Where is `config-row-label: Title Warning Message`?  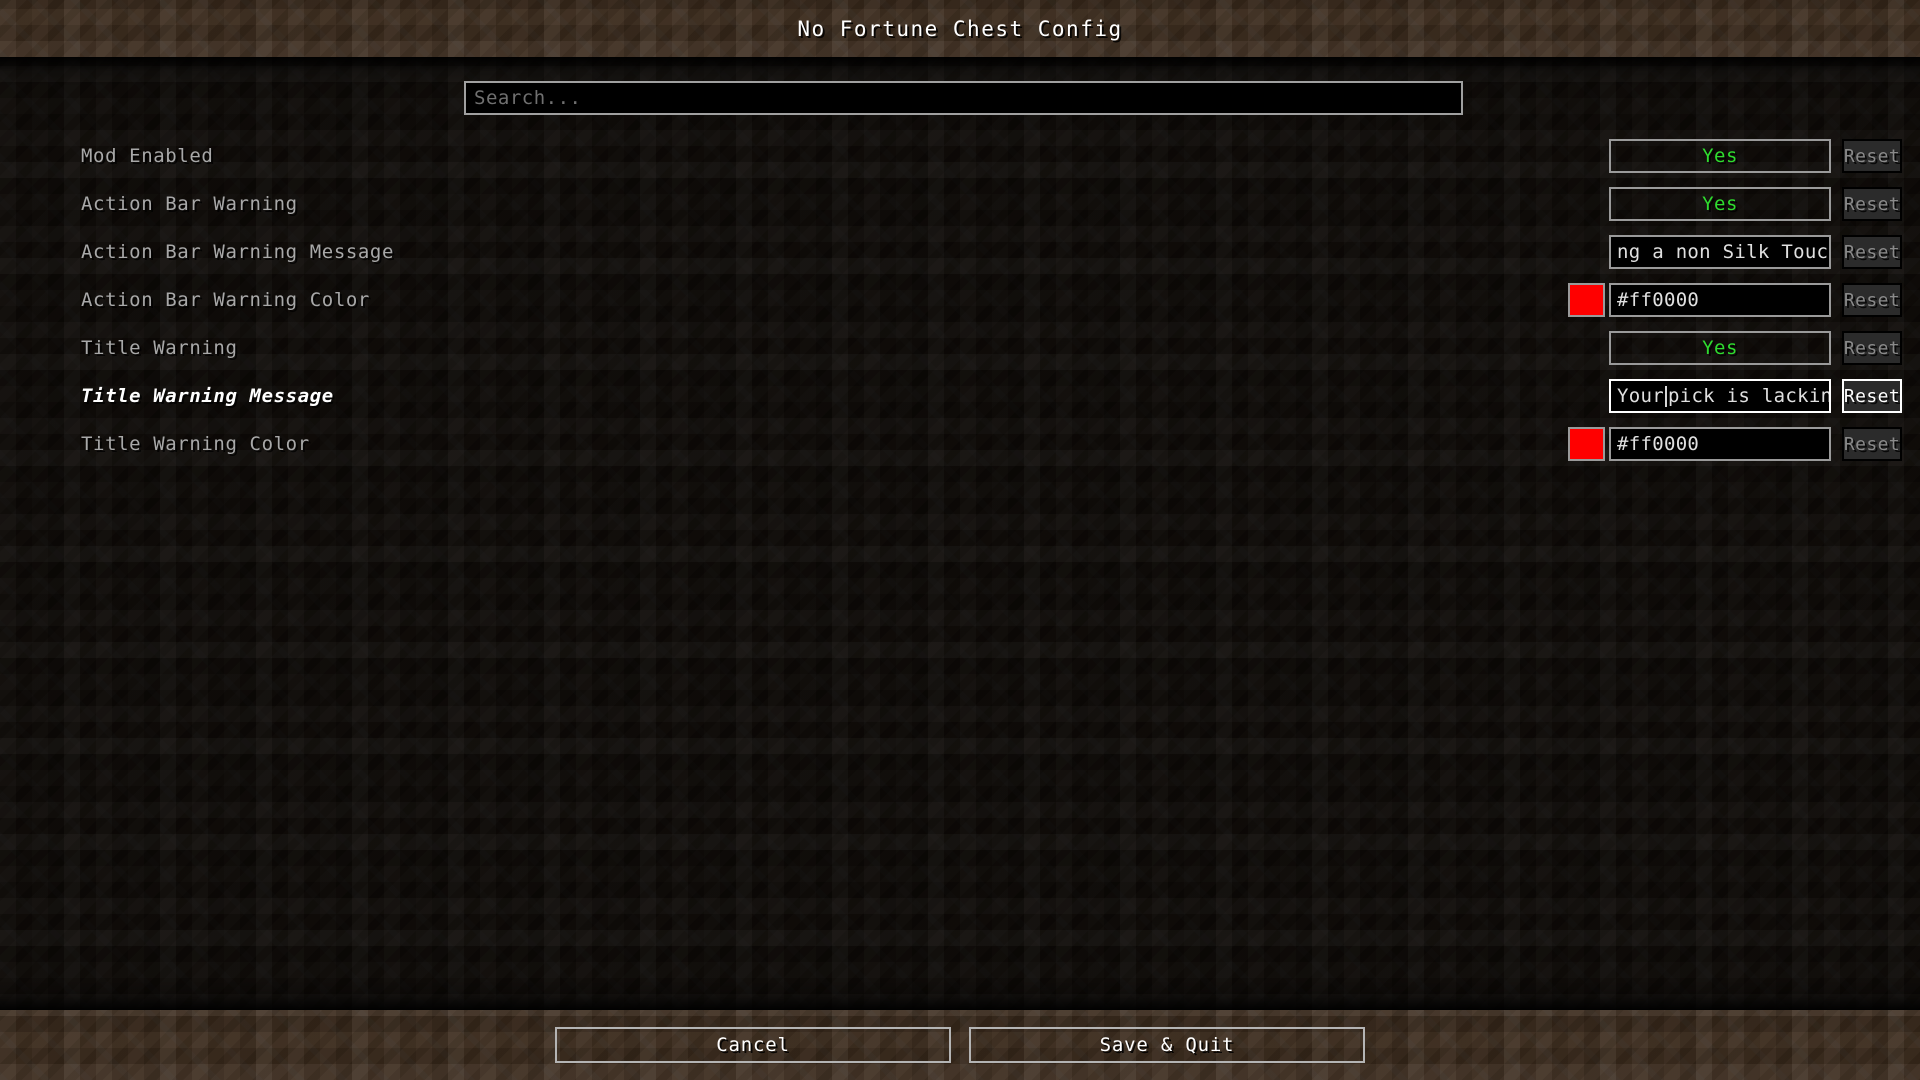
config-row-label: Title Warning Message is located at coordinates (207, 396).